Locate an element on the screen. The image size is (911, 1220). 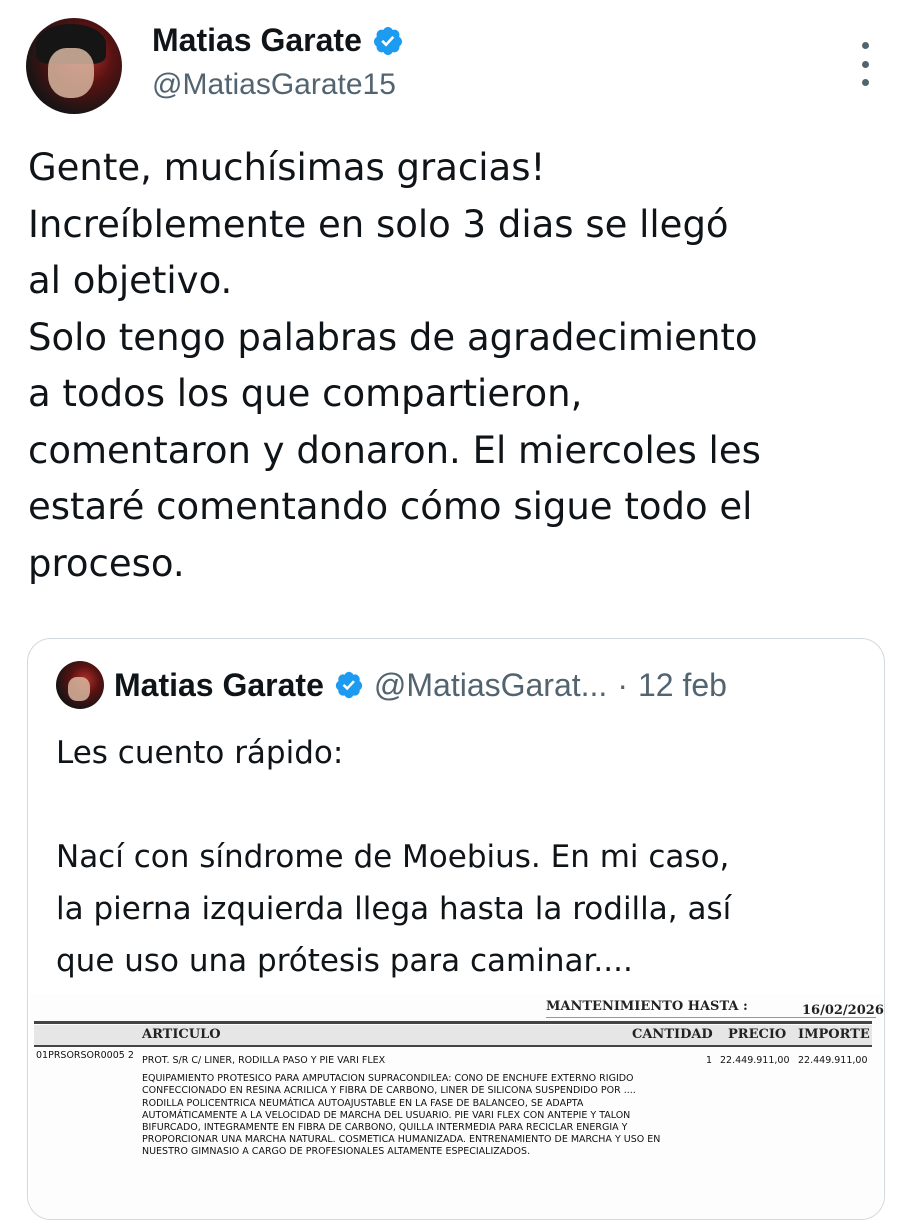
header-amount: IMPORTE is located at coordinates (834, 1034).